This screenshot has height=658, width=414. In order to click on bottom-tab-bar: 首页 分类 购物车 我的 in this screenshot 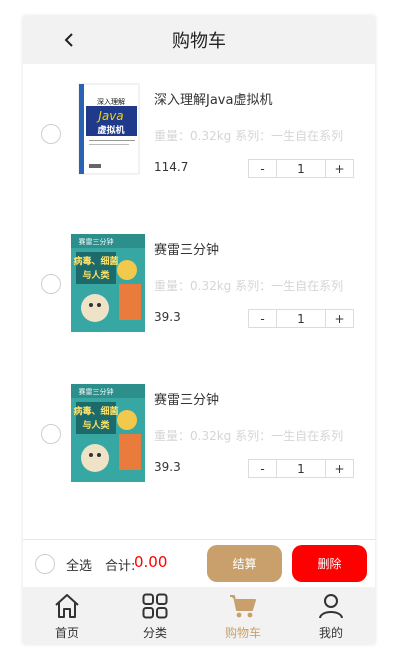, I will do `click(199, 615)`.